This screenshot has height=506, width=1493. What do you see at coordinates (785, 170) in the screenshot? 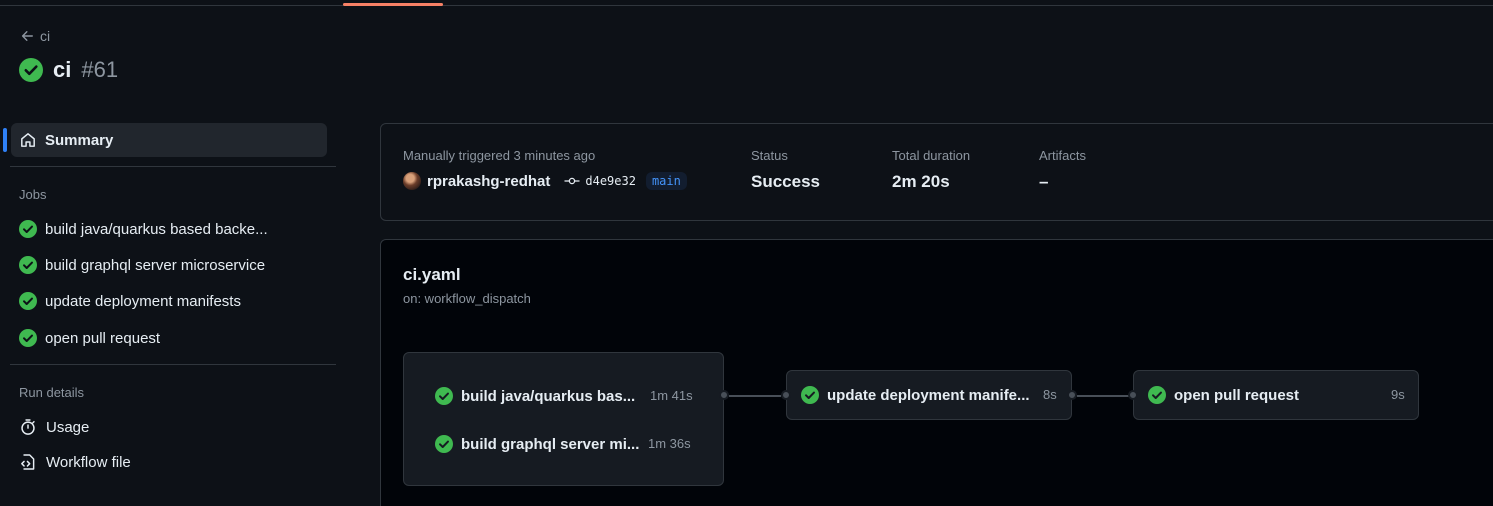
I see `status-column: Status Success` at bounding box center [785, 170].